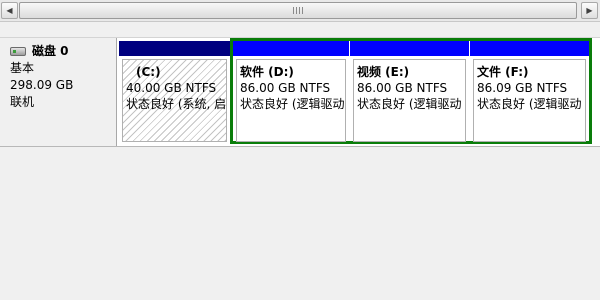  Describe the element at coordinates (42, 85) in the screenshot. I see `disk-size: 298.09 GB` at that location.